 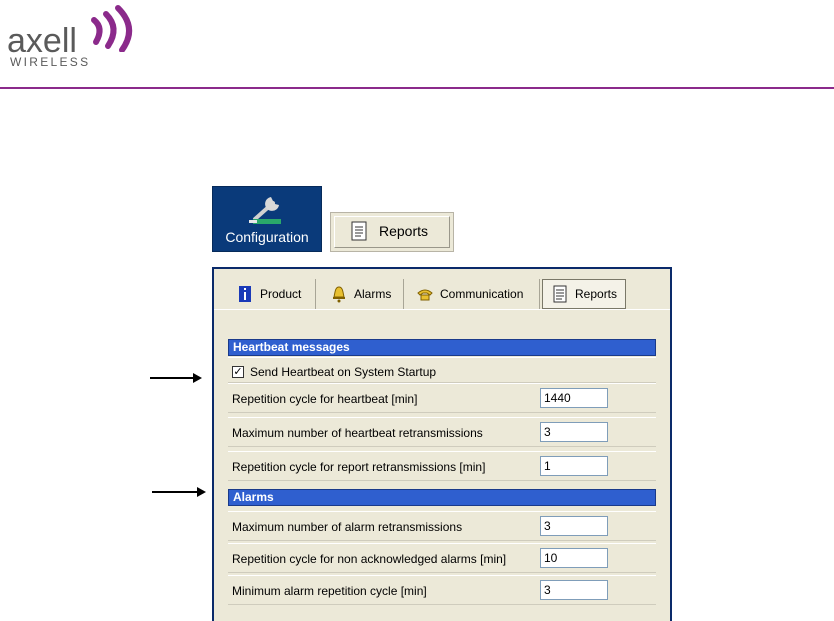 I want to click on tab-strip: Product Alarms Communication Reports, so click(x=443, y=294).